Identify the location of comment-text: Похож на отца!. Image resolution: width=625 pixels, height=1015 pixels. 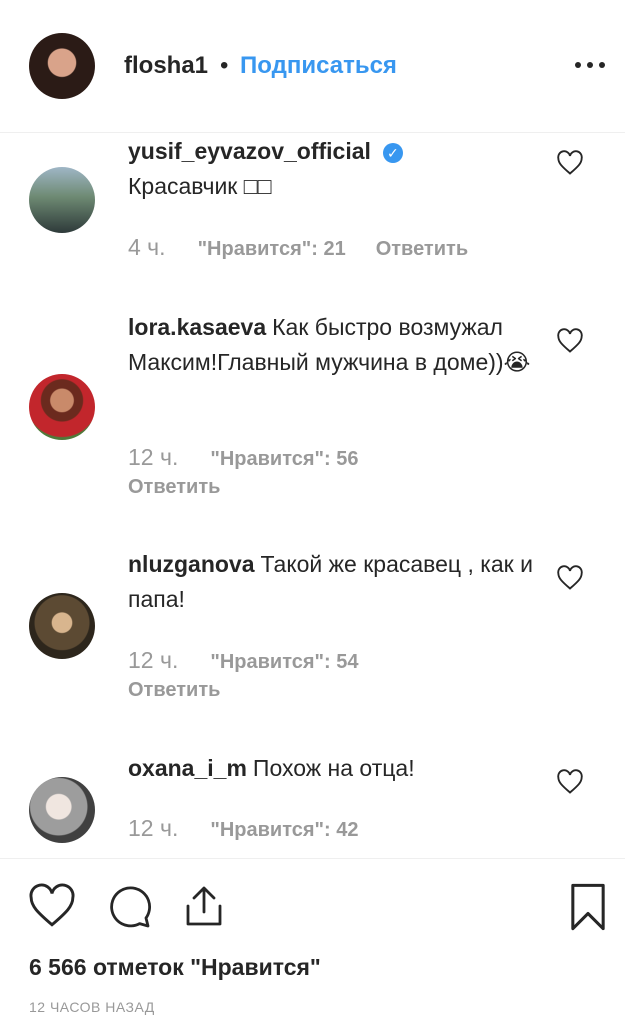
(333, 768).